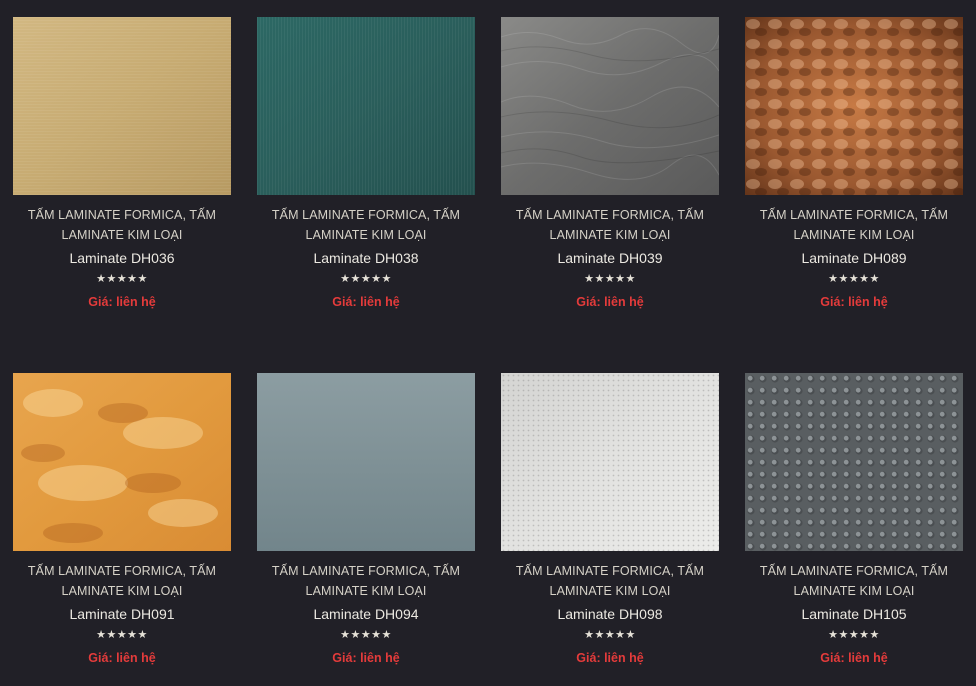 Image resolution: width=976 pixels, height=686 pixels. What do you see at coordinates (610, 258) in the screenshot?
I see `product-title: Laminate DH039` at bounding box center [610, 258].